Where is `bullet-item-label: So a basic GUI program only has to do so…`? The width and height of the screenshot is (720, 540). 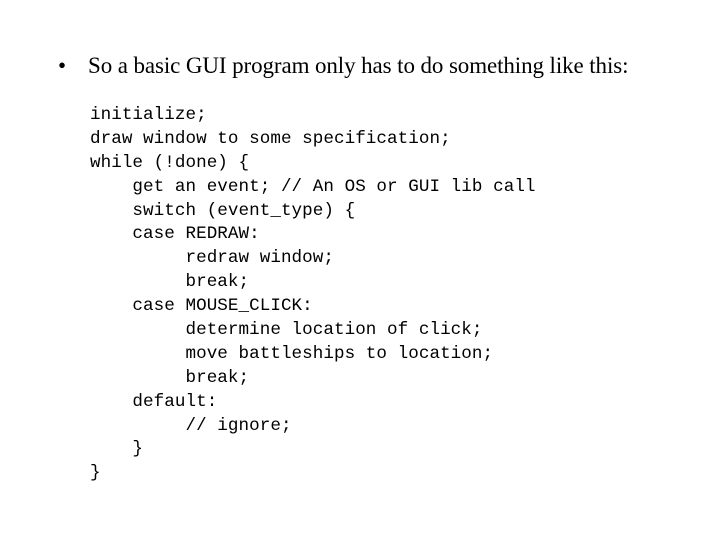
bullet-item-label: So a basic GUI program only has to do so… is located at coordinates (358, 65).